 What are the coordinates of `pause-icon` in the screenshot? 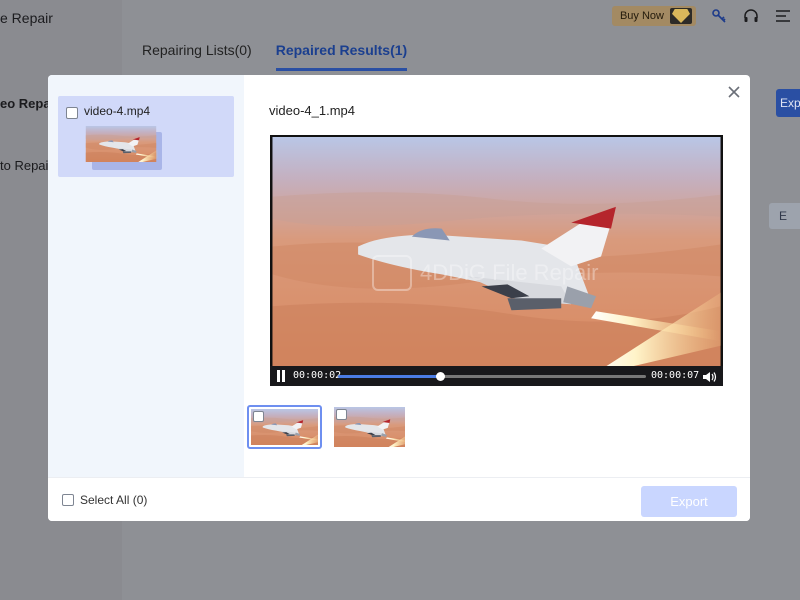 It's located at (281, 376).